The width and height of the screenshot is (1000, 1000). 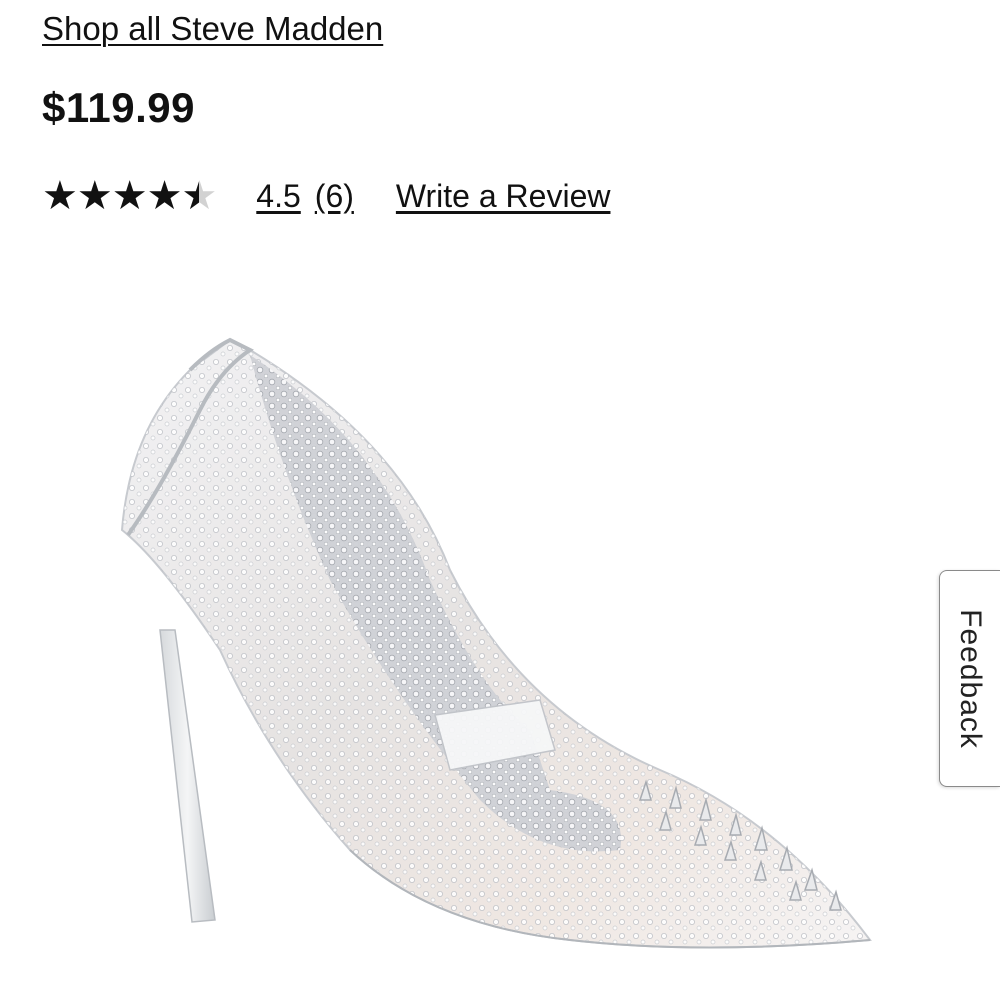 I want to click on write-review-link: Write a Review, so click(x=503, y=196).